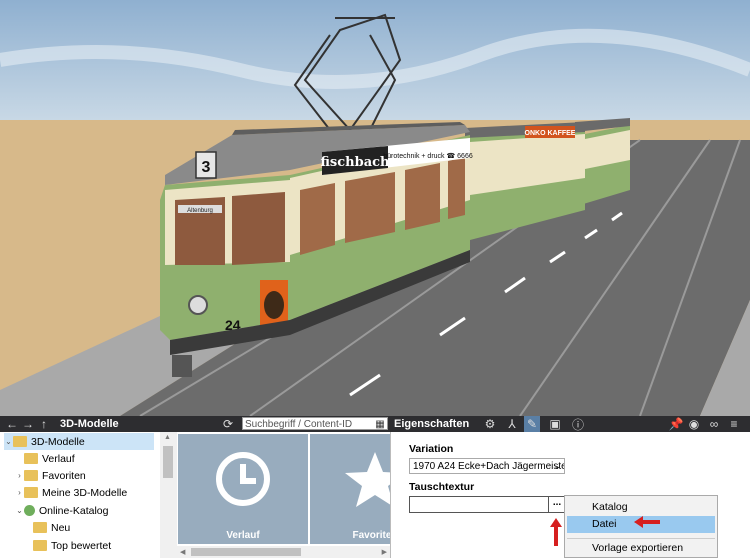 The image size is (750, 558). Describe the element at coordinates (74, 510) in the screenshot. I see `tree-item-label: Online-Katalog` at that location.